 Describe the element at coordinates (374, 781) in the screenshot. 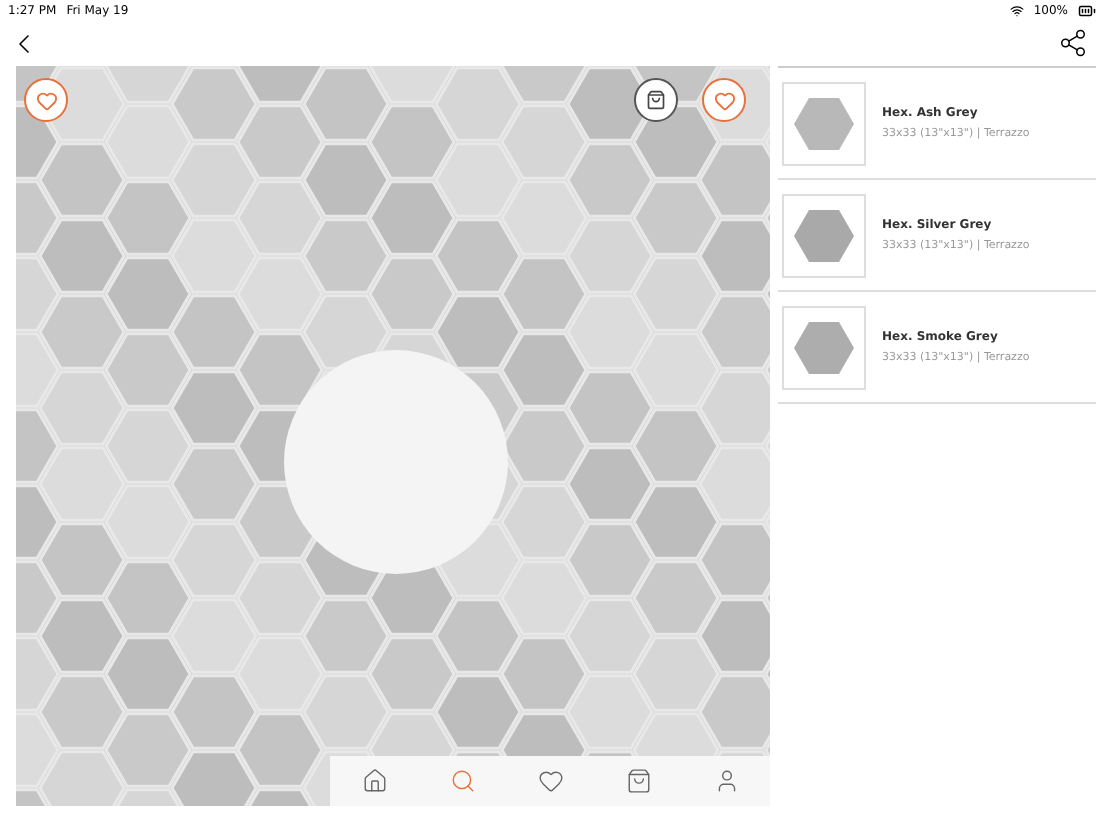

I see `home-icon` at that location.